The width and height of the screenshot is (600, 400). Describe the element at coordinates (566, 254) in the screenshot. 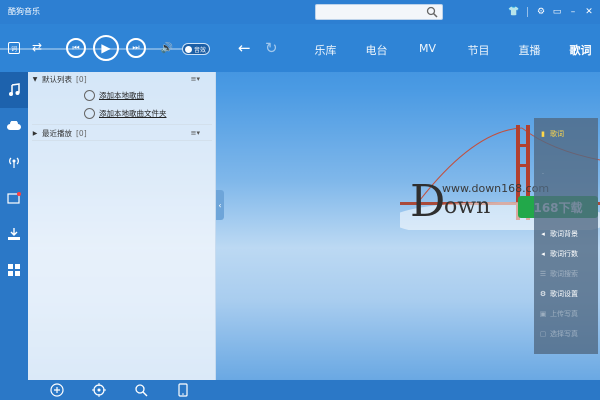

I see `lyrics-menu-item-line-count: ◂ 歌词行数` at that location.